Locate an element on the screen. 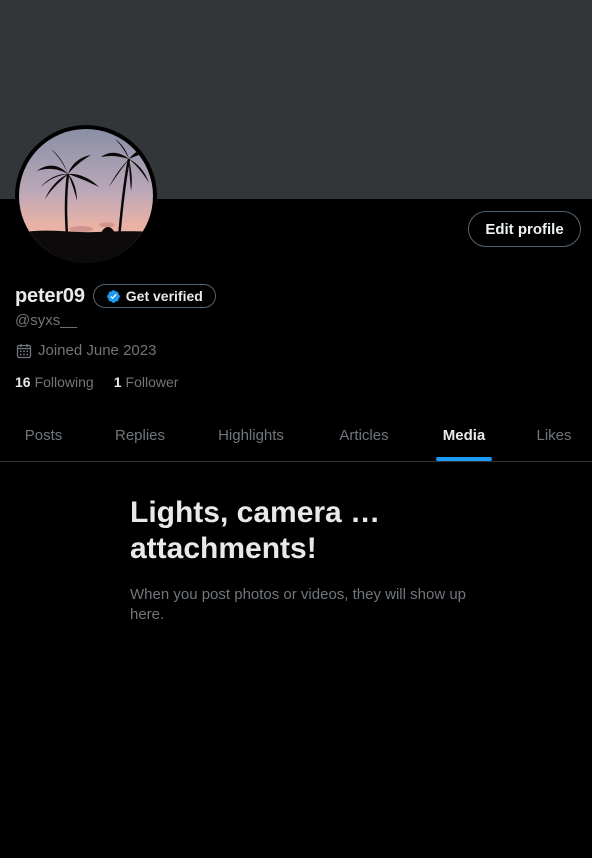  get-verified-label: Get verified is located at coordinates (164, 296).